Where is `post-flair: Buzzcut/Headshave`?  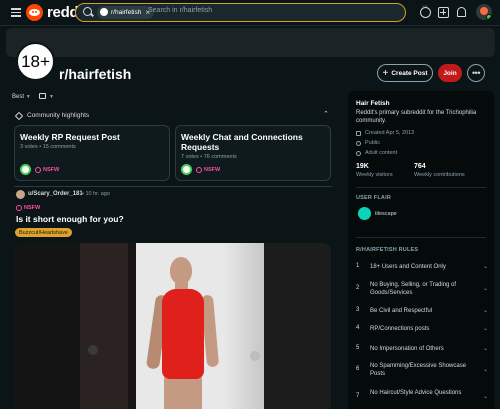 post-flair: Buzzcut/Headshave is located at coordinates (43, 232).